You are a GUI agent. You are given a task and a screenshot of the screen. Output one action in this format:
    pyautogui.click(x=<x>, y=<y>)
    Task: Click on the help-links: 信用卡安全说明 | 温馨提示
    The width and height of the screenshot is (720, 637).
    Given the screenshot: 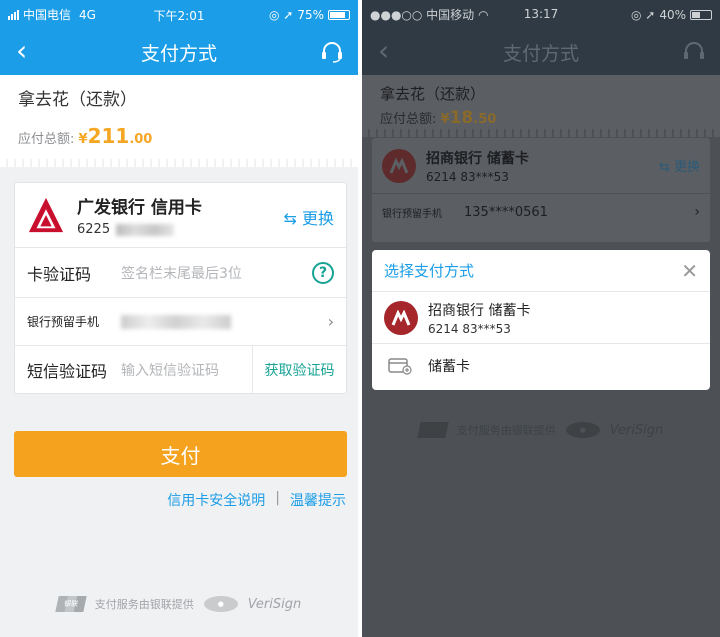 What is the action you would take?
    pyautogui.click(x=256, y=500)
    